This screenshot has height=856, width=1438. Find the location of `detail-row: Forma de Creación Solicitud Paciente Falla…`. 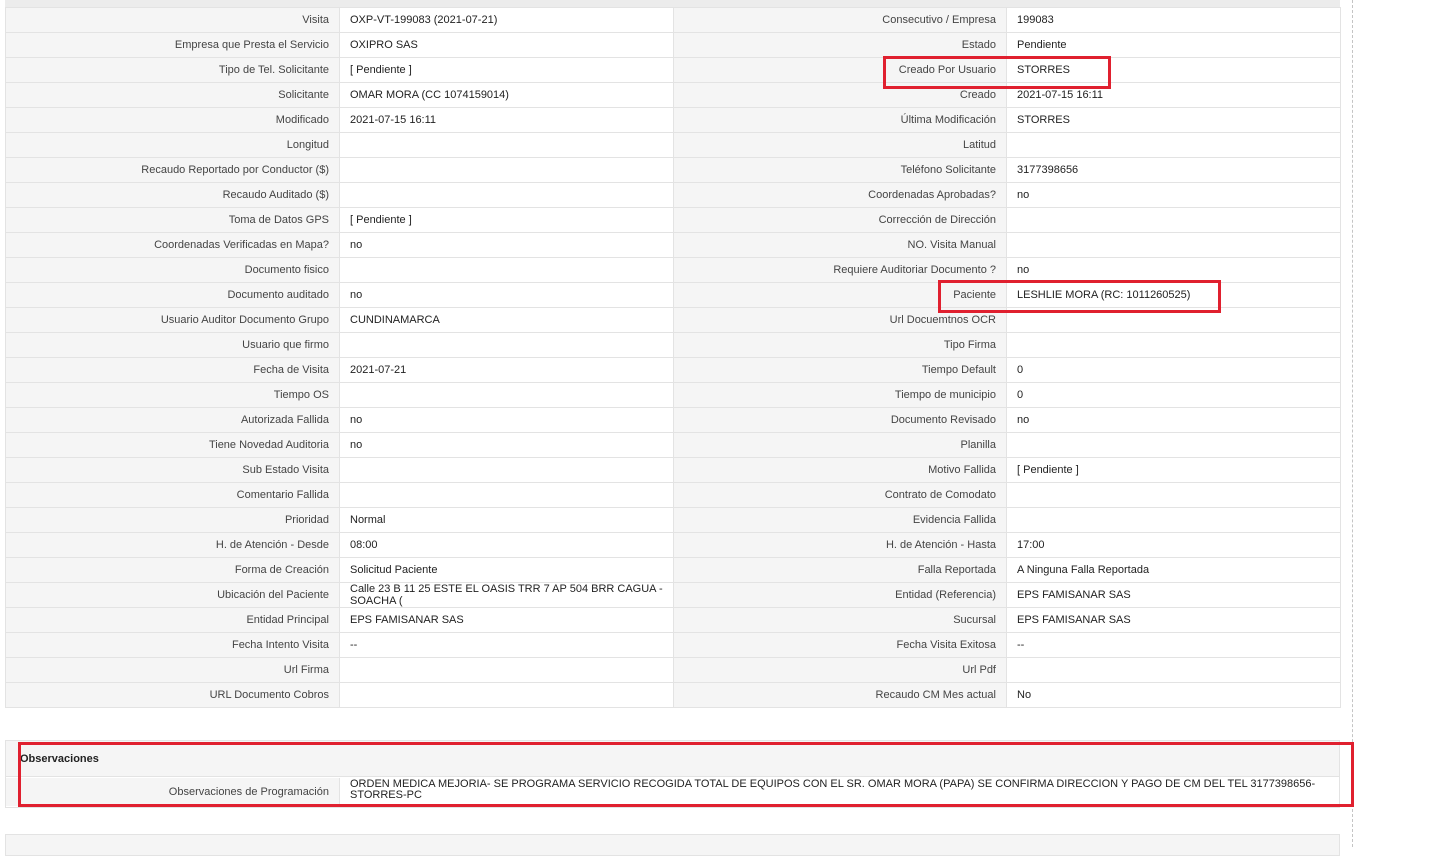

detail-row: Forma de Creación Solicitud Paciente Falla… is located at coordinates (673, 570).